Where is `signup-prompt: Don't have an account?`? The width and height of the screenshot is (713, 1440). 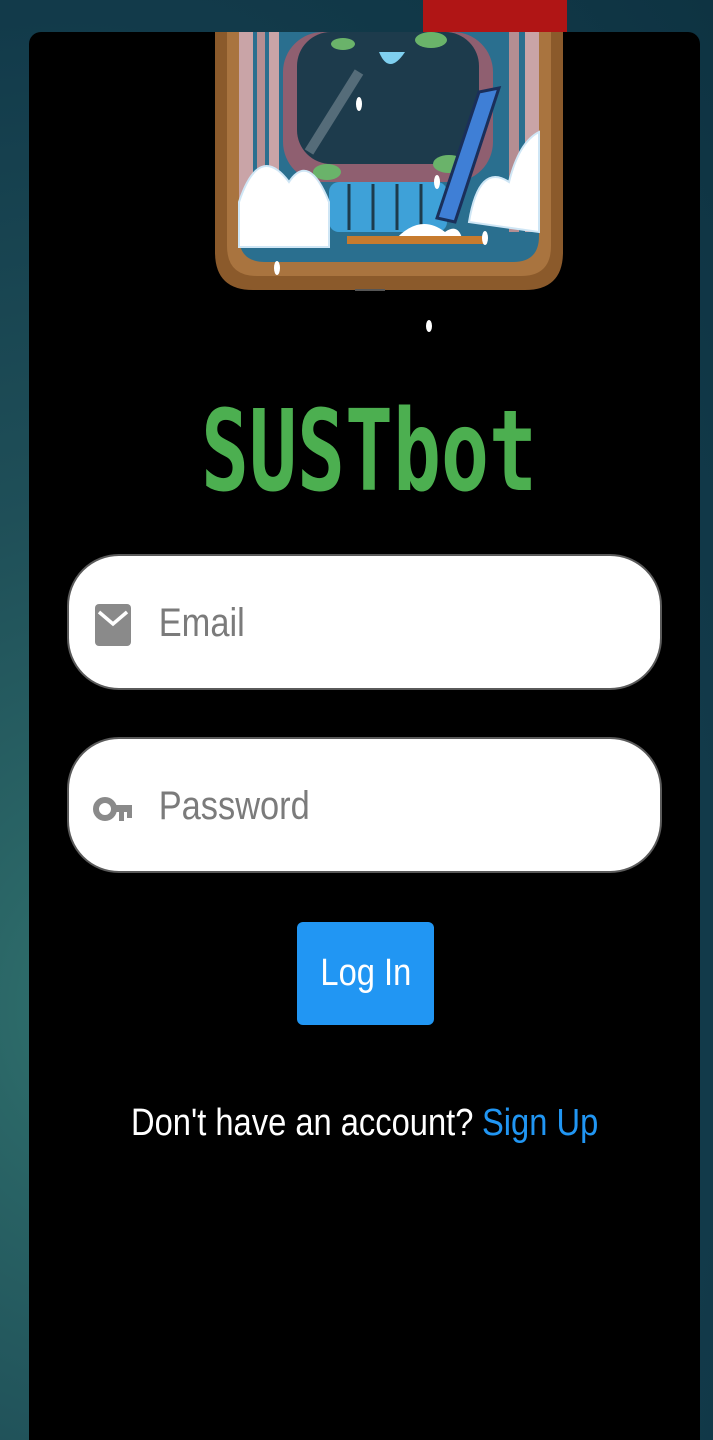
signup-prompt: Don't have an account? is located at coordinates (302, 1123).